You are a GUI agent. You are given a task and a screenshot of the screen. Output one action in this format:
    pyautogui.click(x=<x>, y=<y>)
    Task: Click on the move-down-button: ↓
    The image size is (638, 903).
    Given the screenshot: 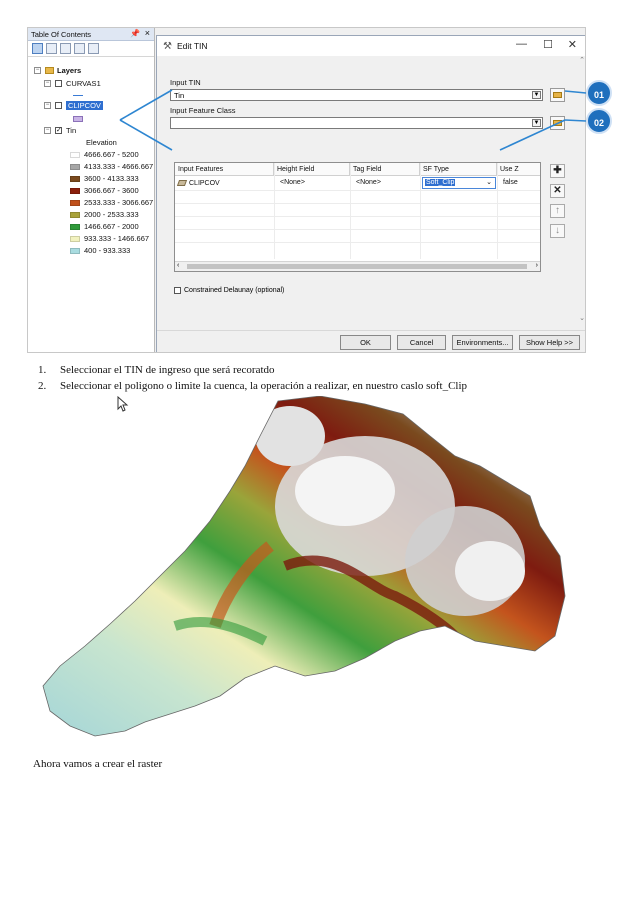 What is the action you would take?
    pyautogui.click(x=557, y=231)
    